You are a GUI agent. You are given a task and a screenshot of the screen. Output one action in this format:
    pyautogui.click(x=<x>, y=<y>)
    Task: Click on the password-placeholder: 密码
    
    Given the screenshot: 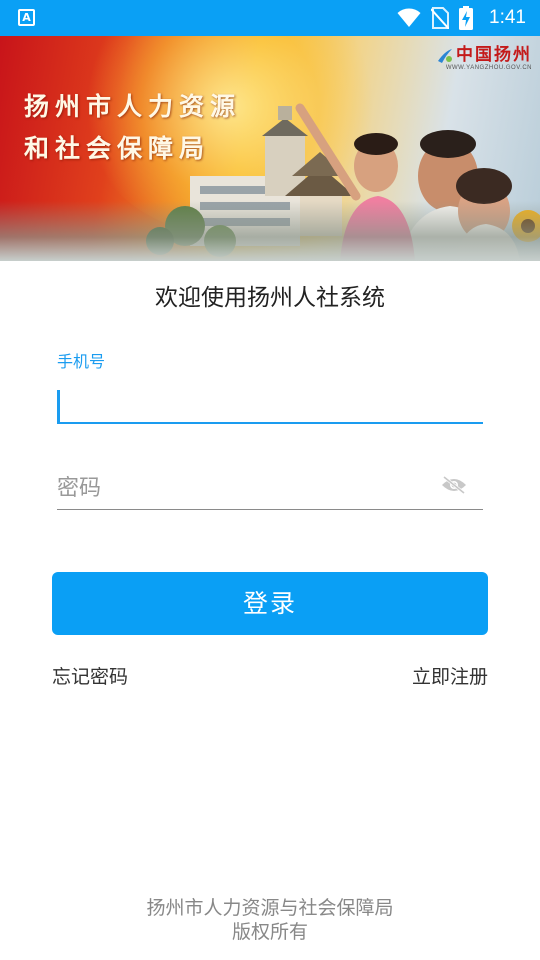 What is the action you would take?
    pyautogui.click(x=79, y=488)
    